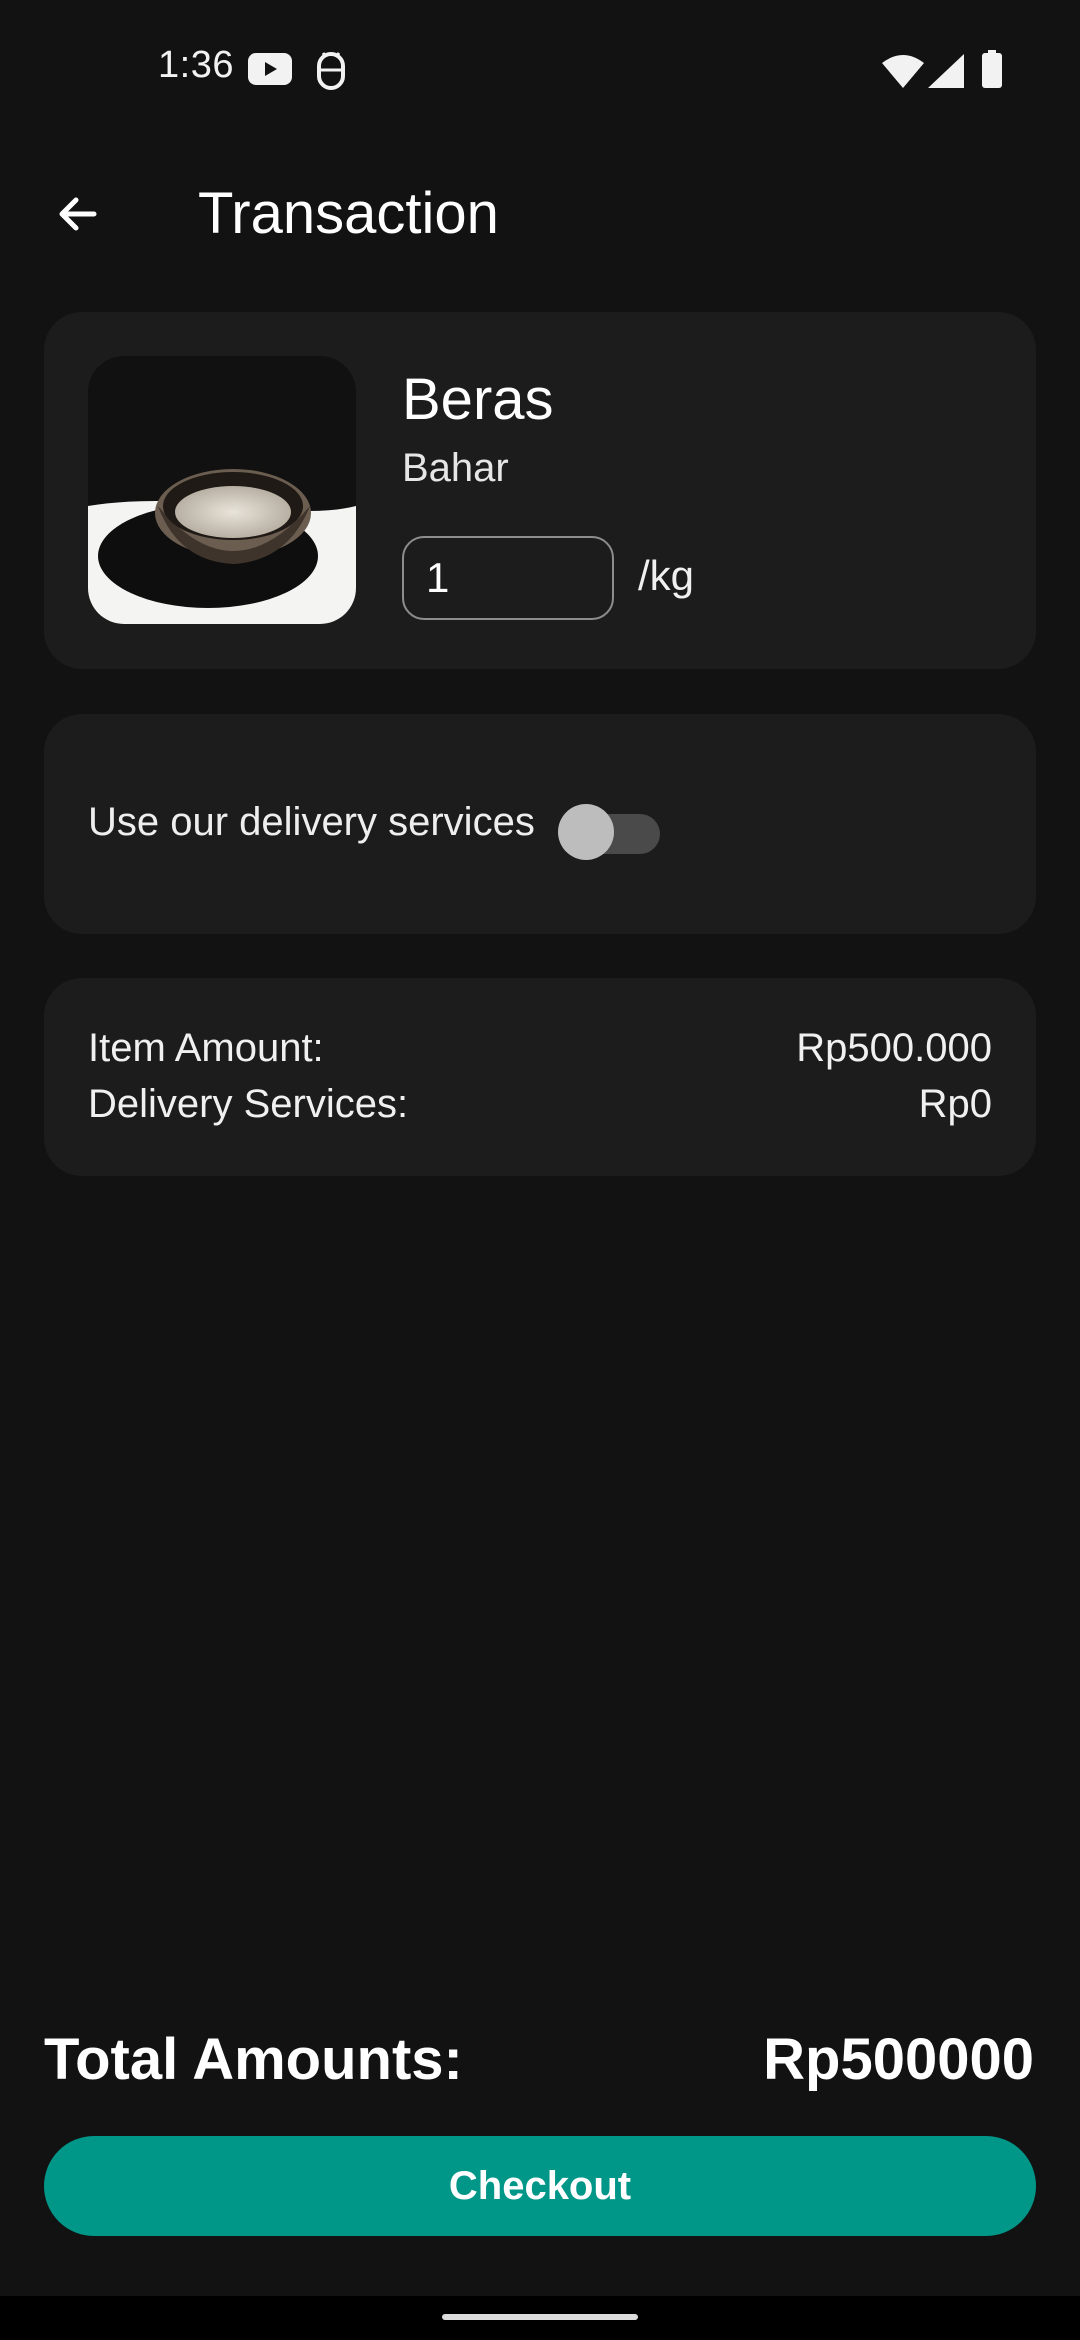 This screenshot has height=2340, width=1080. I want to click on cellular-signal-icon, so click(946, 71).